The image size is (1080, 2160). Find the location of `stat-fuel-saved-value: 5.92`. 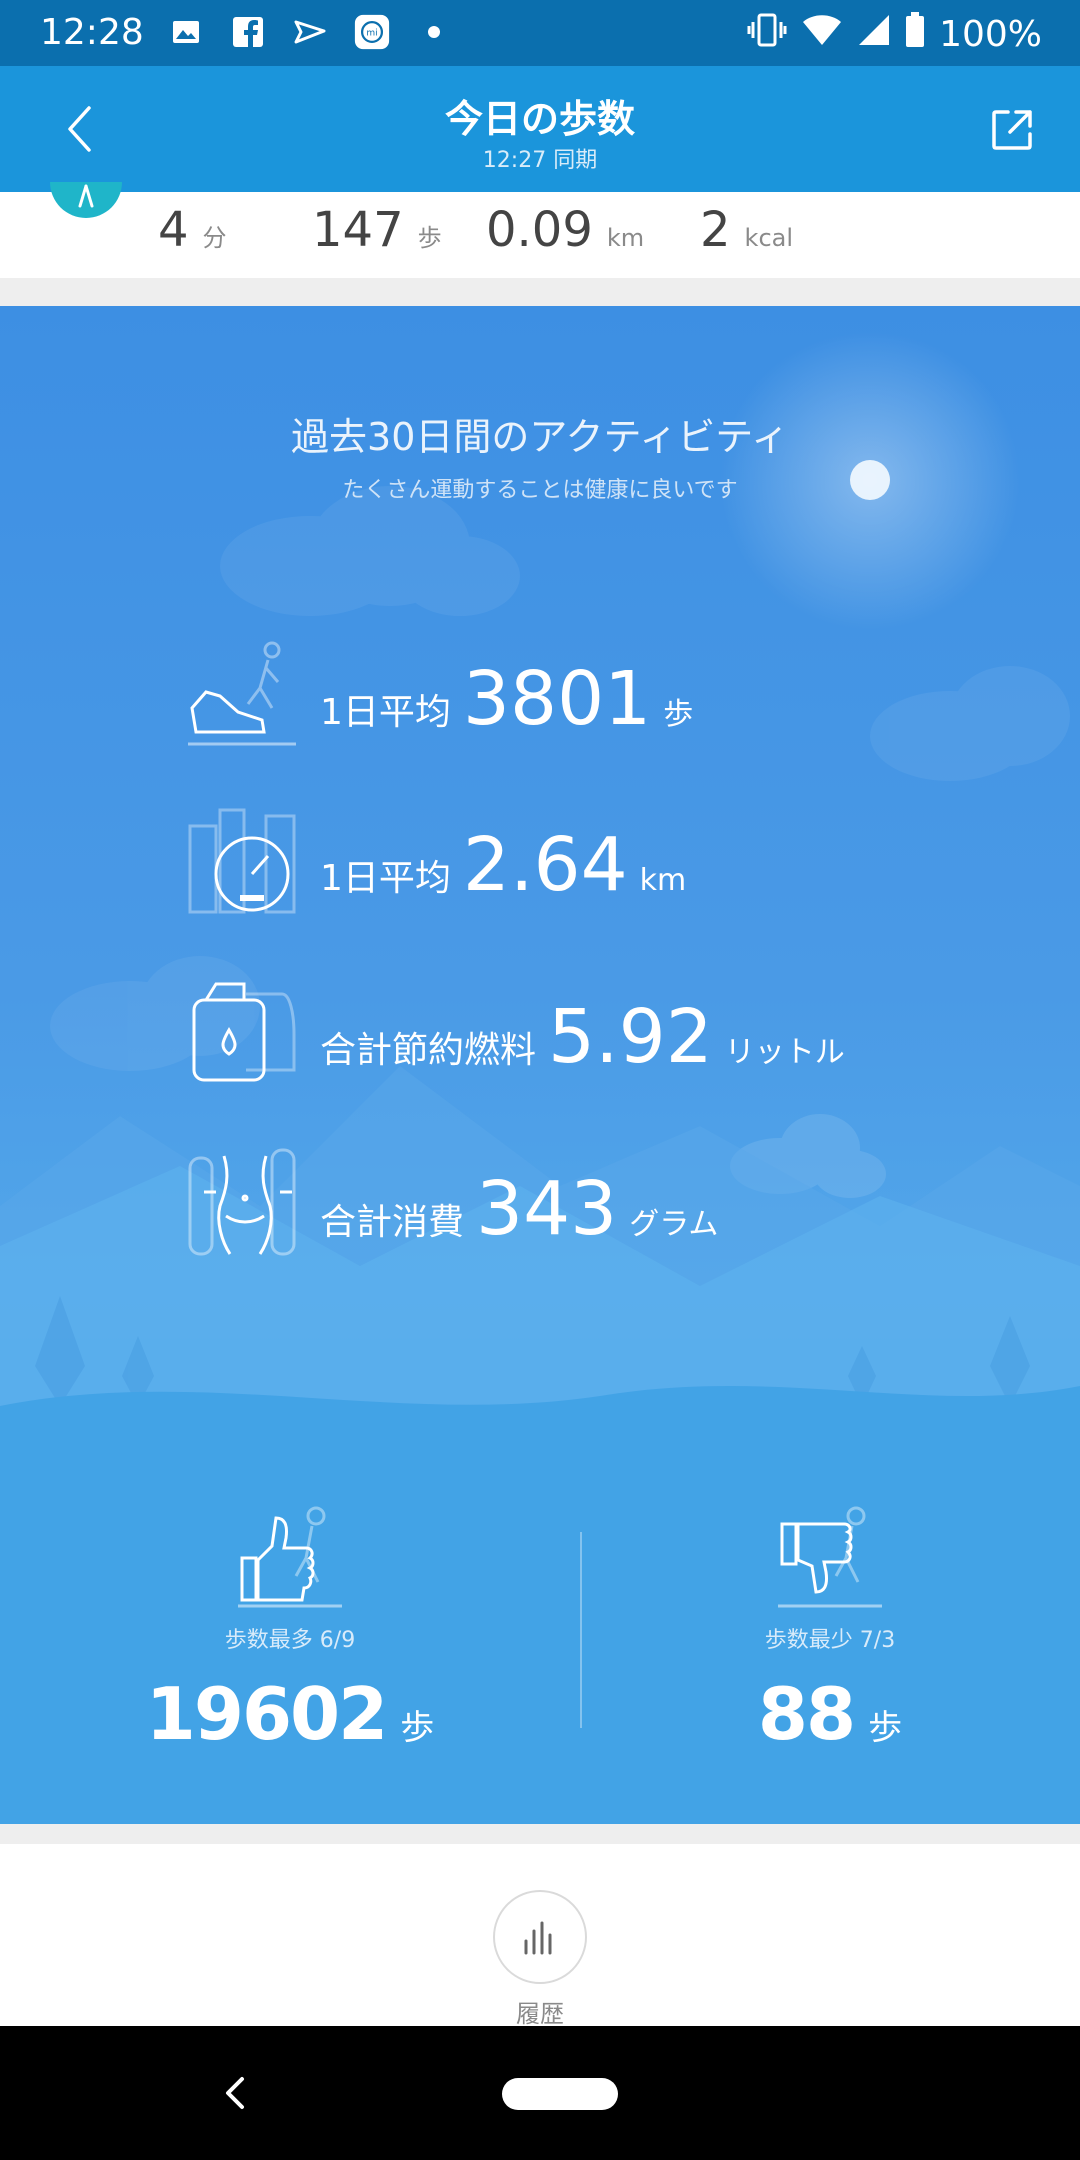

stat-fuel-saved-value: 5.92 is located at coordinates (630, 1037).